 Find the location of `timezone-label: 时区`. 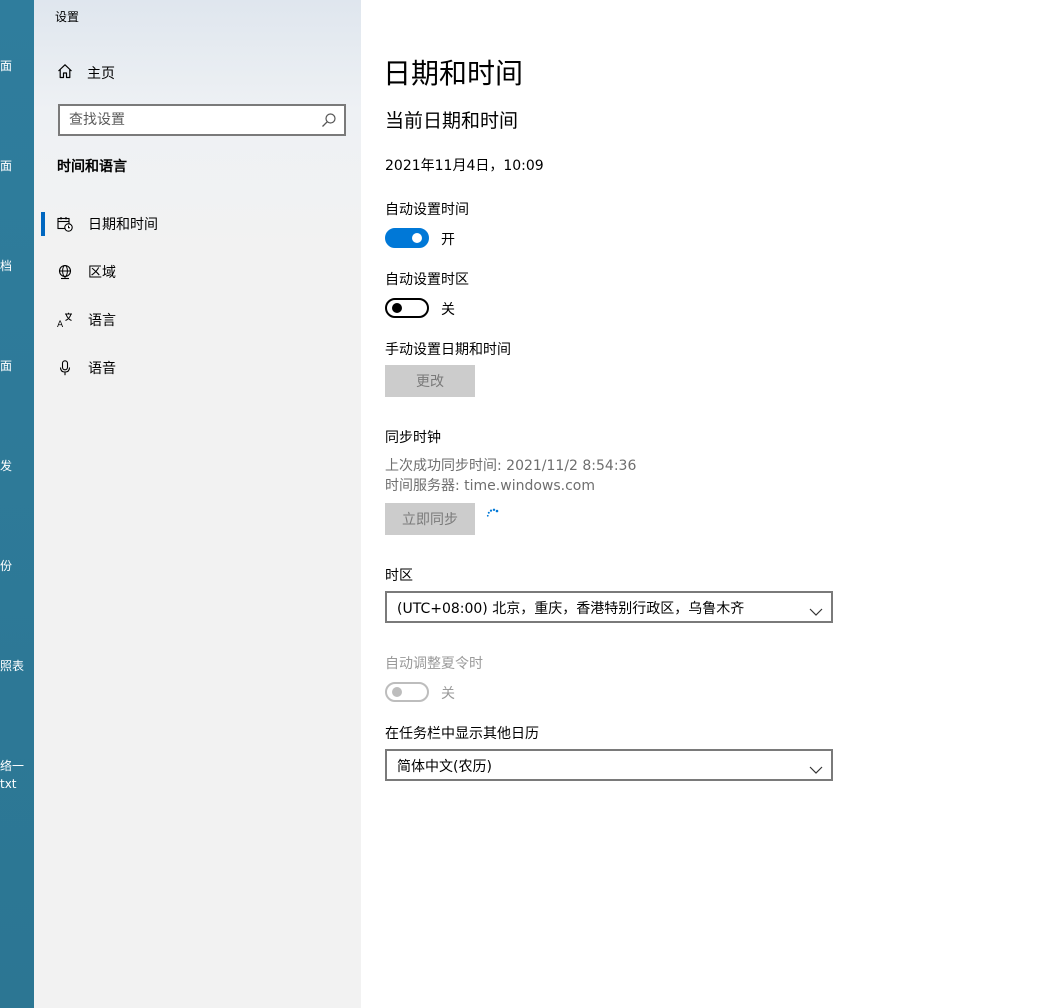

timezone-label: 时区 is located at coordinates (399, 576).